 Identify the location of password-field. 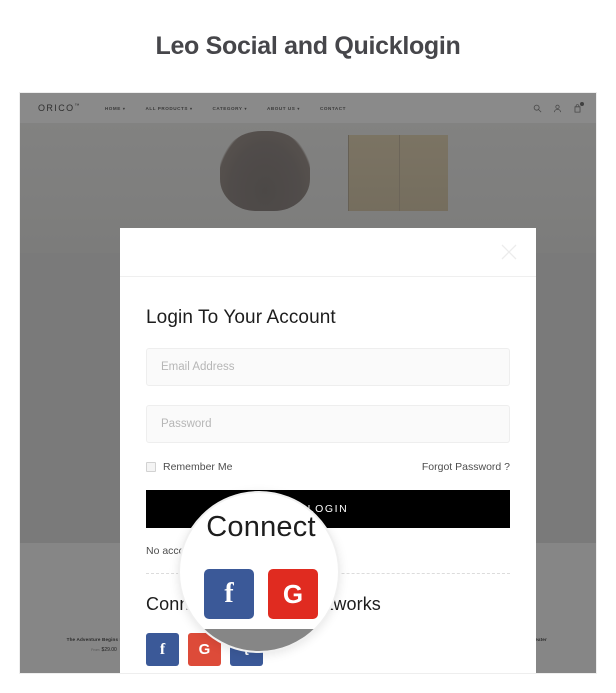
(328, 424).